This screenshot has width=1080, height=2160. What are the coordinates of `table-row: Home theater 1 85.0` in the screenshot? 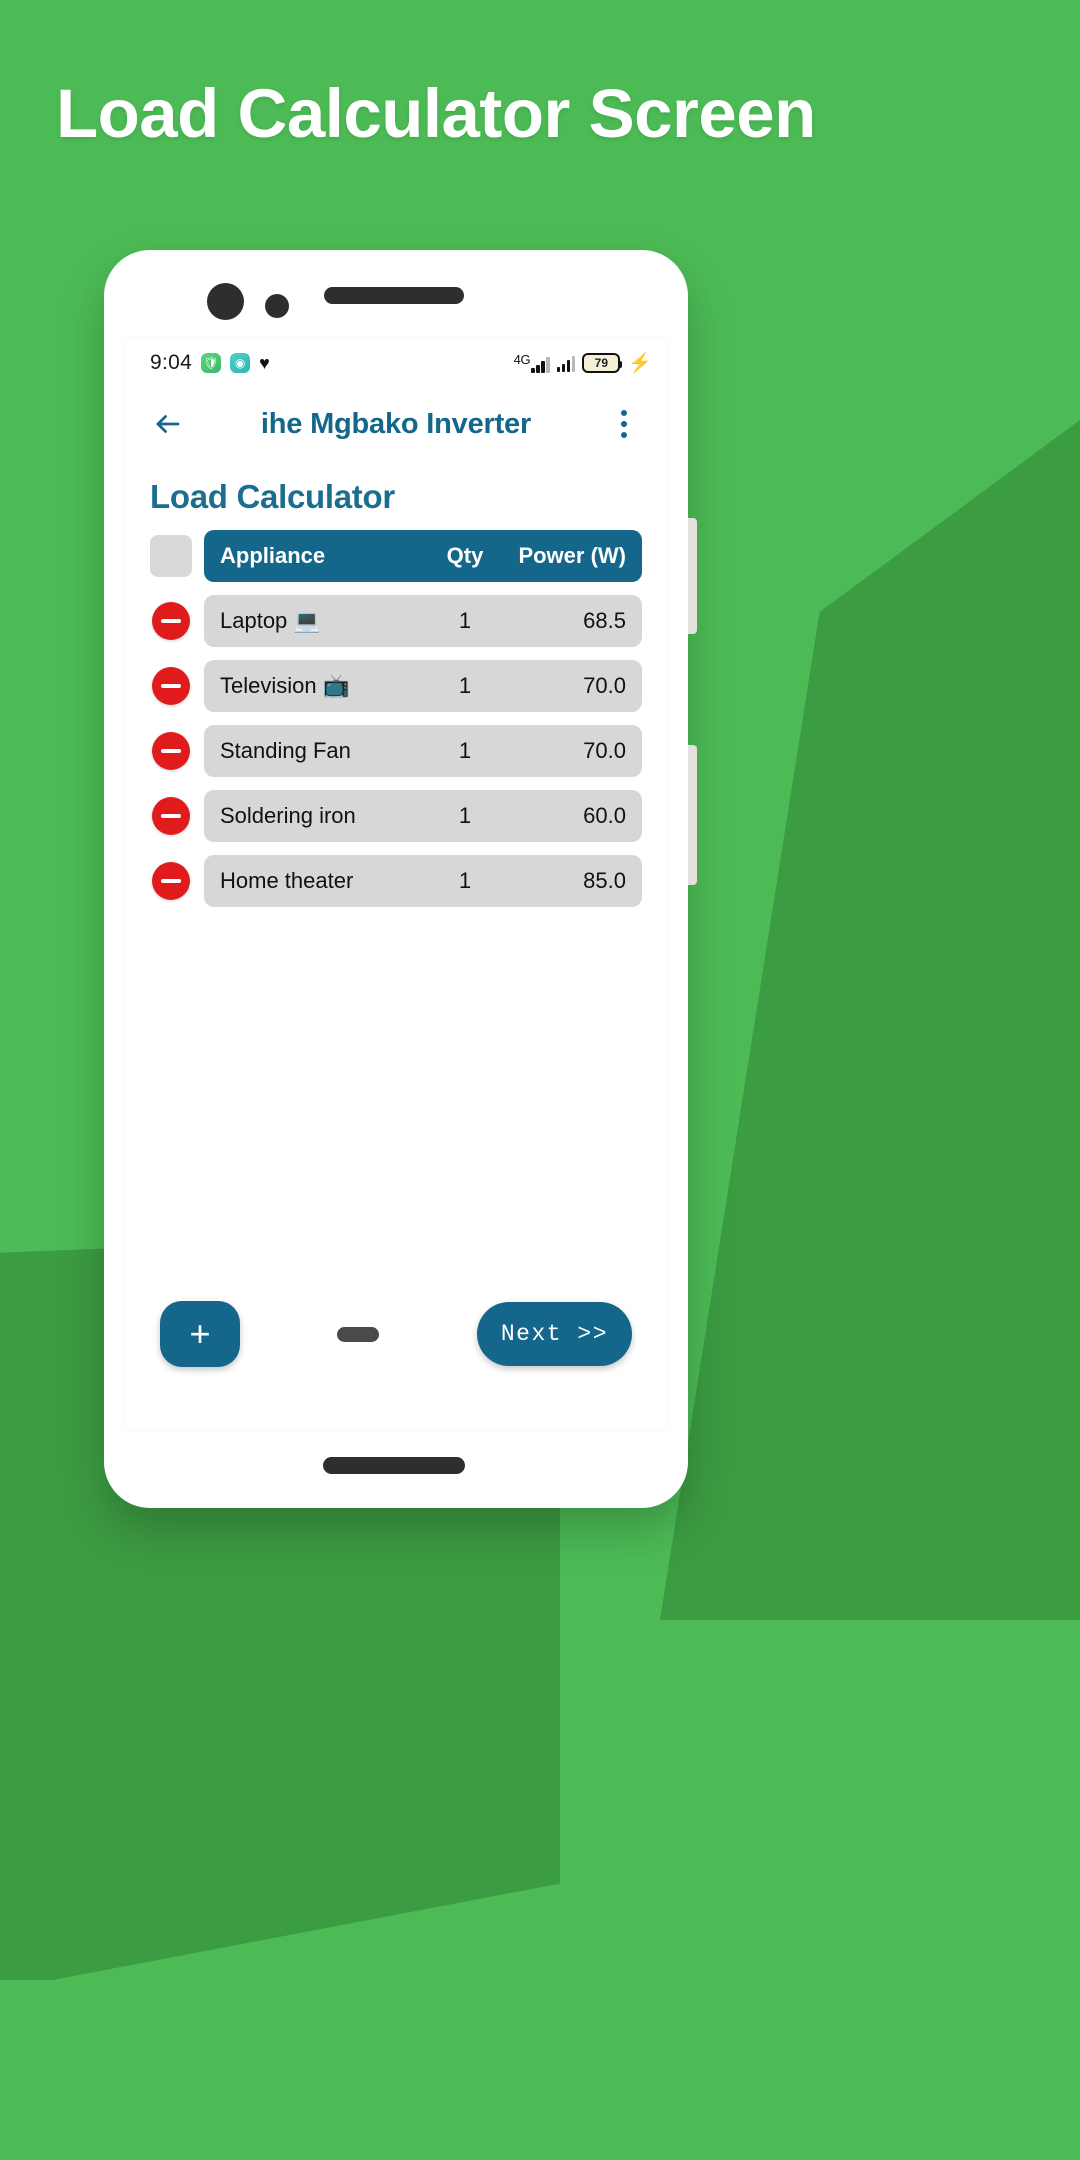 It's located at (396, 881).